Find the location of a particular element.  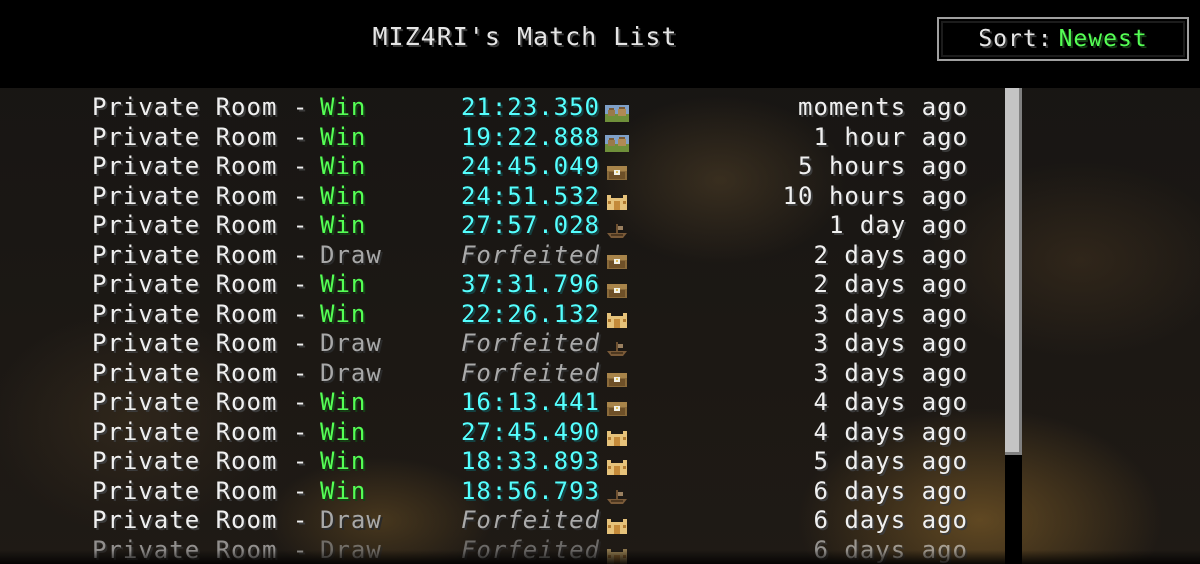

match-time: 18:56.793 is located at coordinates (530, 490).